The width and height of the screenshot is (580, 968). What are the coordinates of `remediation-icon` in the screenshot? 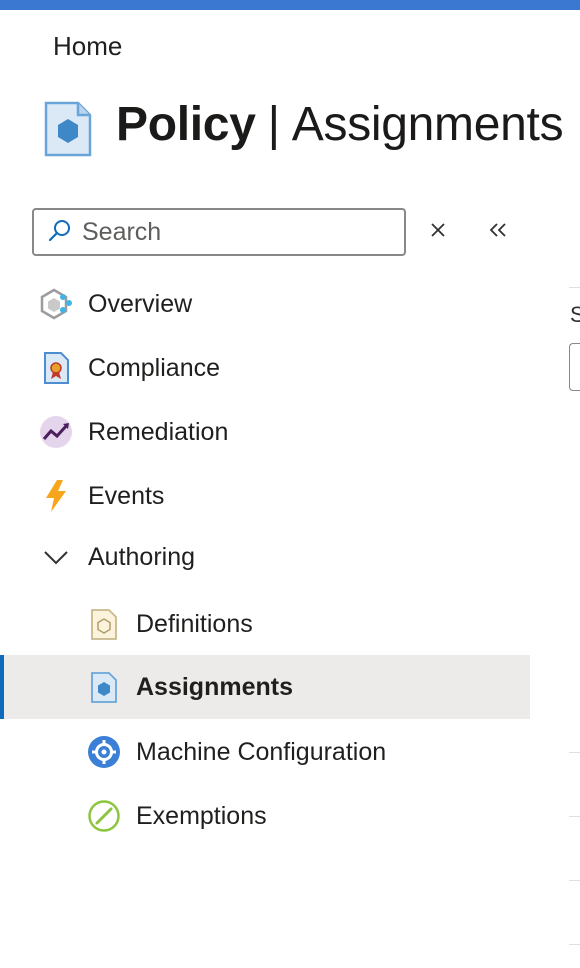 It's located at (56, 432).